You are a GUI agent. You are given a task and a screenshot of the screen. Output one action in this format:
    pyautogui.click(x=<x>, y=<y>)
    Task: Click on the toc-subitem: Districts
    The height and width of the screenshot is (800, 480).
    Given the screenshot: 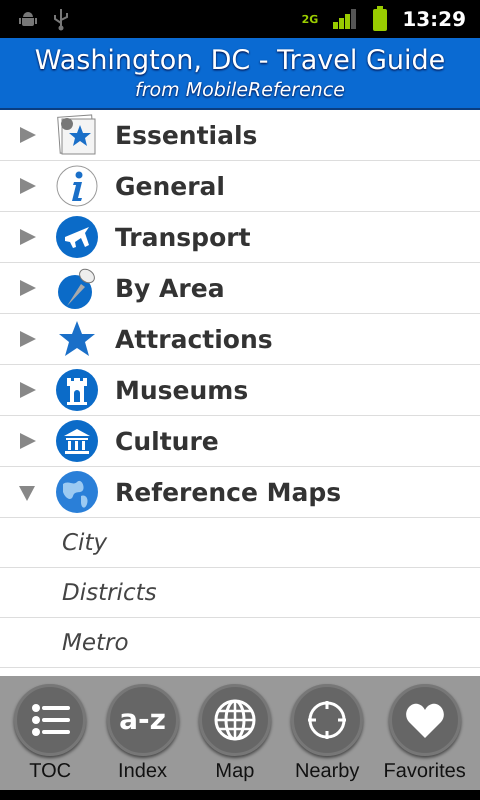 What is the action you would take?
    pyautogui.click(x=240, y=593)
    